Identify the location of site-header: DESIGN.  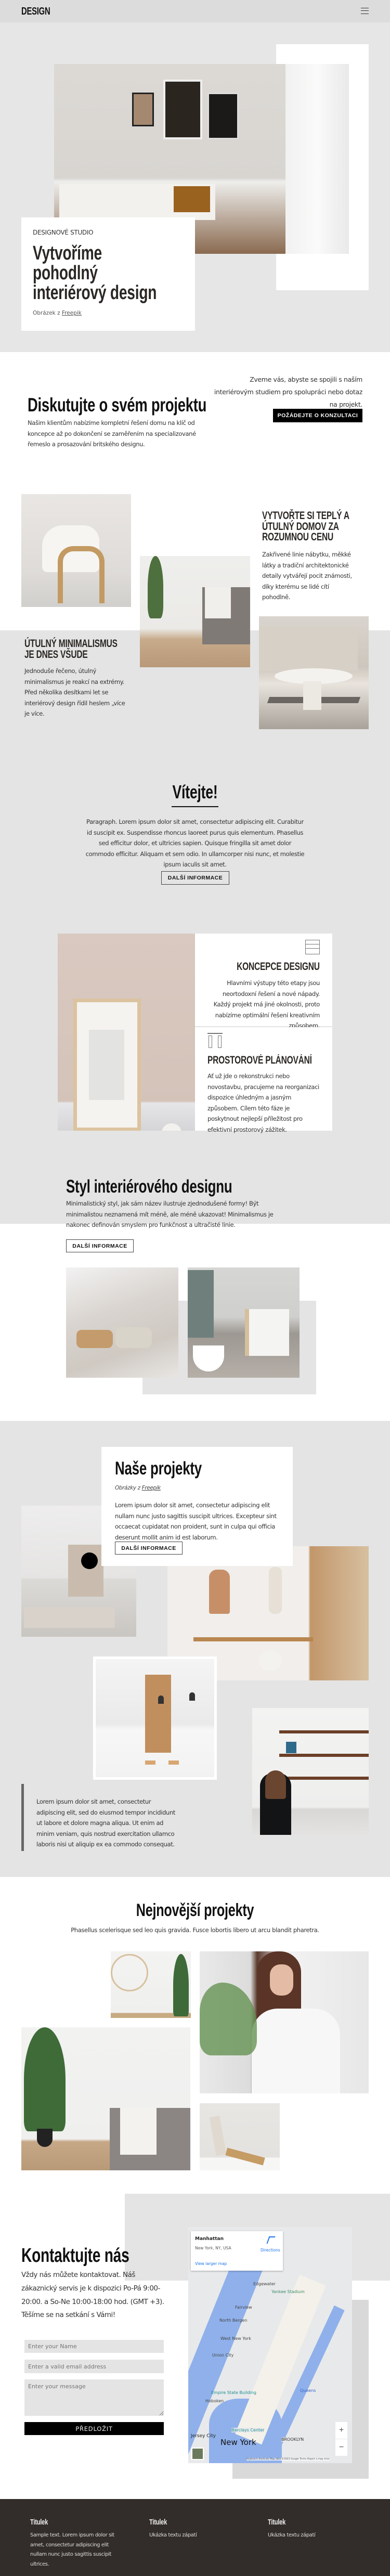
(195, 11).